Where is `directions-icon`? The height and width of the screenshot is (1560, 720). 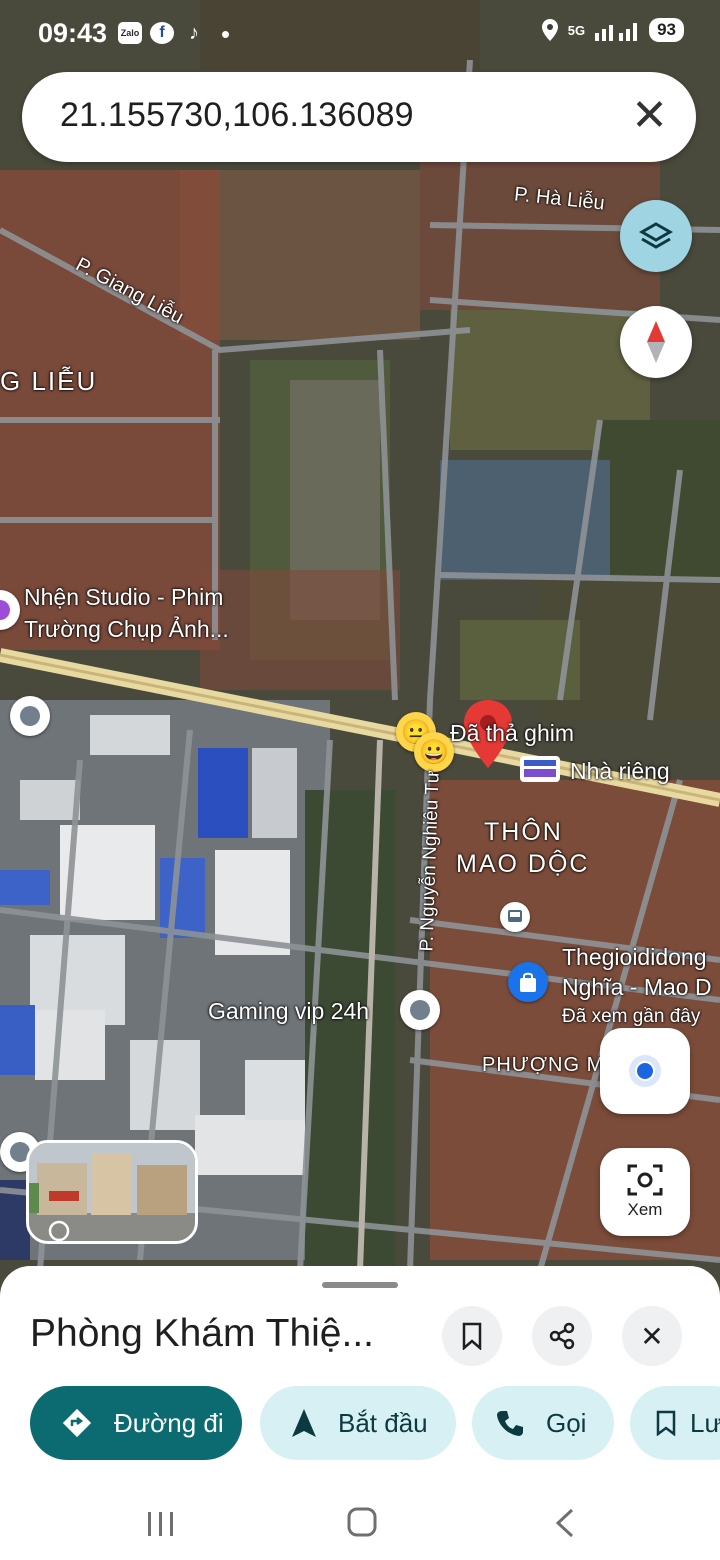
directions-icon is located at coordinates (77, 1423).